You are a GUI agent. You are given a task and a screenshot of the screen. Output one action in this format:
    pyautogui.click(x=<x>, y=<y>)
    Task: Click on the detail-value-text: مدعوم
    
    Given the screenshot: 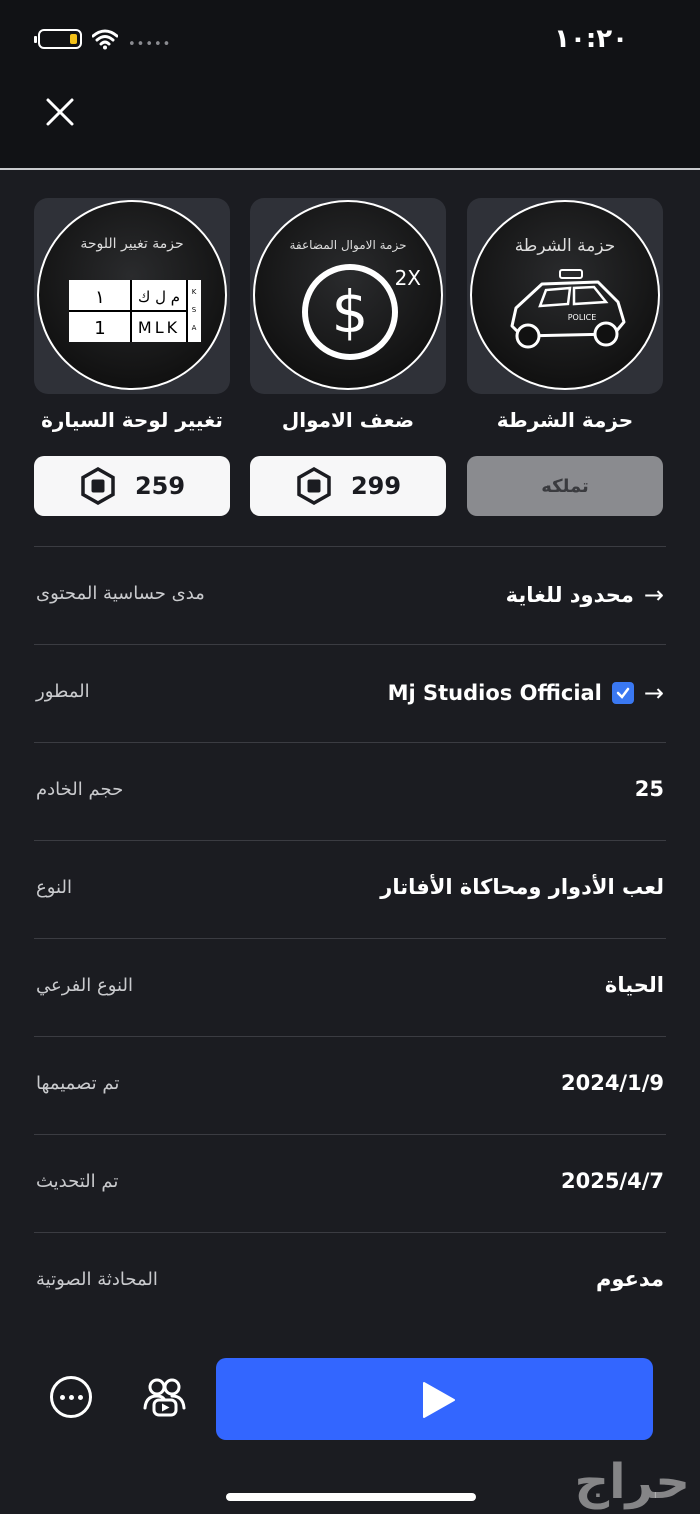 What is the action you would take?
    pyautogui.click(x=629, y=1279)
    